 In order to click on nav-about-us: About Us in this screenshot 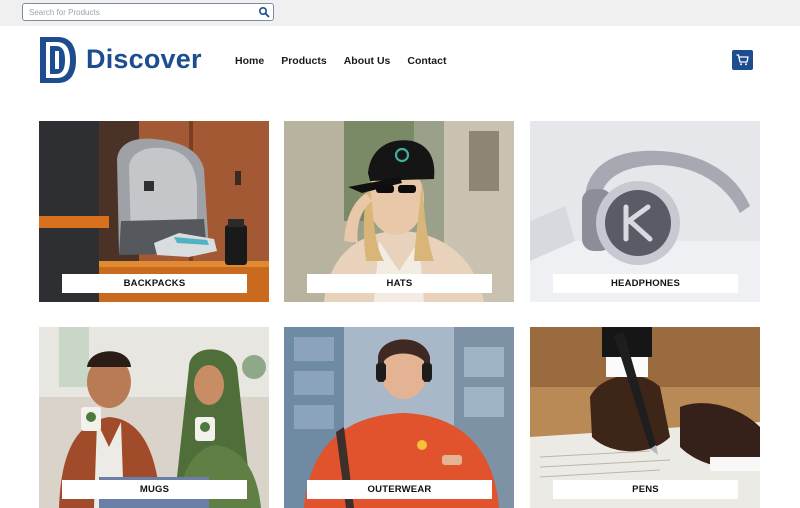, I will do `click(367, 61)`.